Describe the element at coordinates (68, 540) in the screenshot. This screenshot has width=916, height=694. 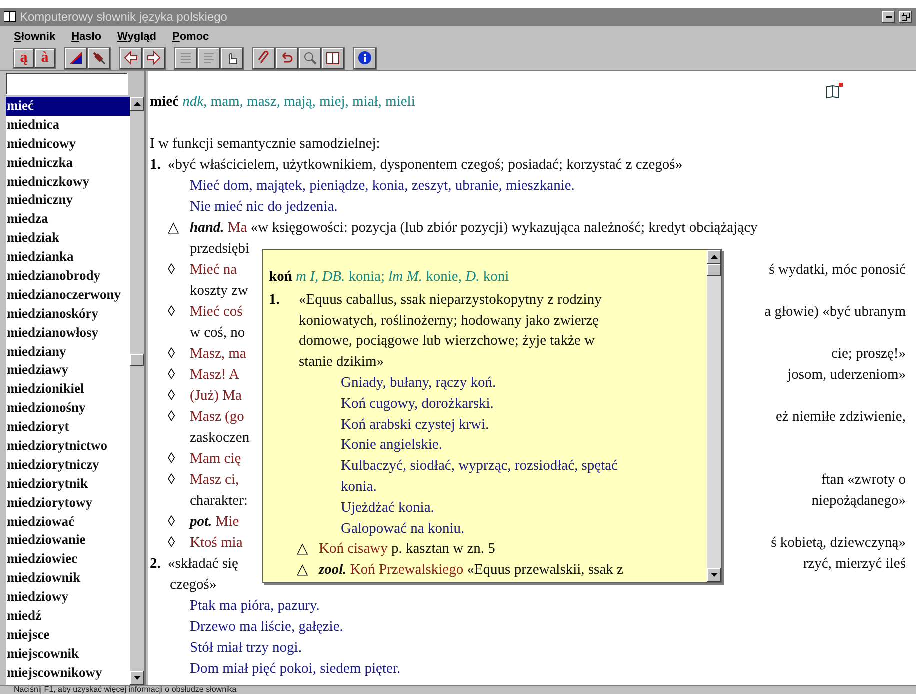
I see `word-list-item: miedziowanie` at that location.